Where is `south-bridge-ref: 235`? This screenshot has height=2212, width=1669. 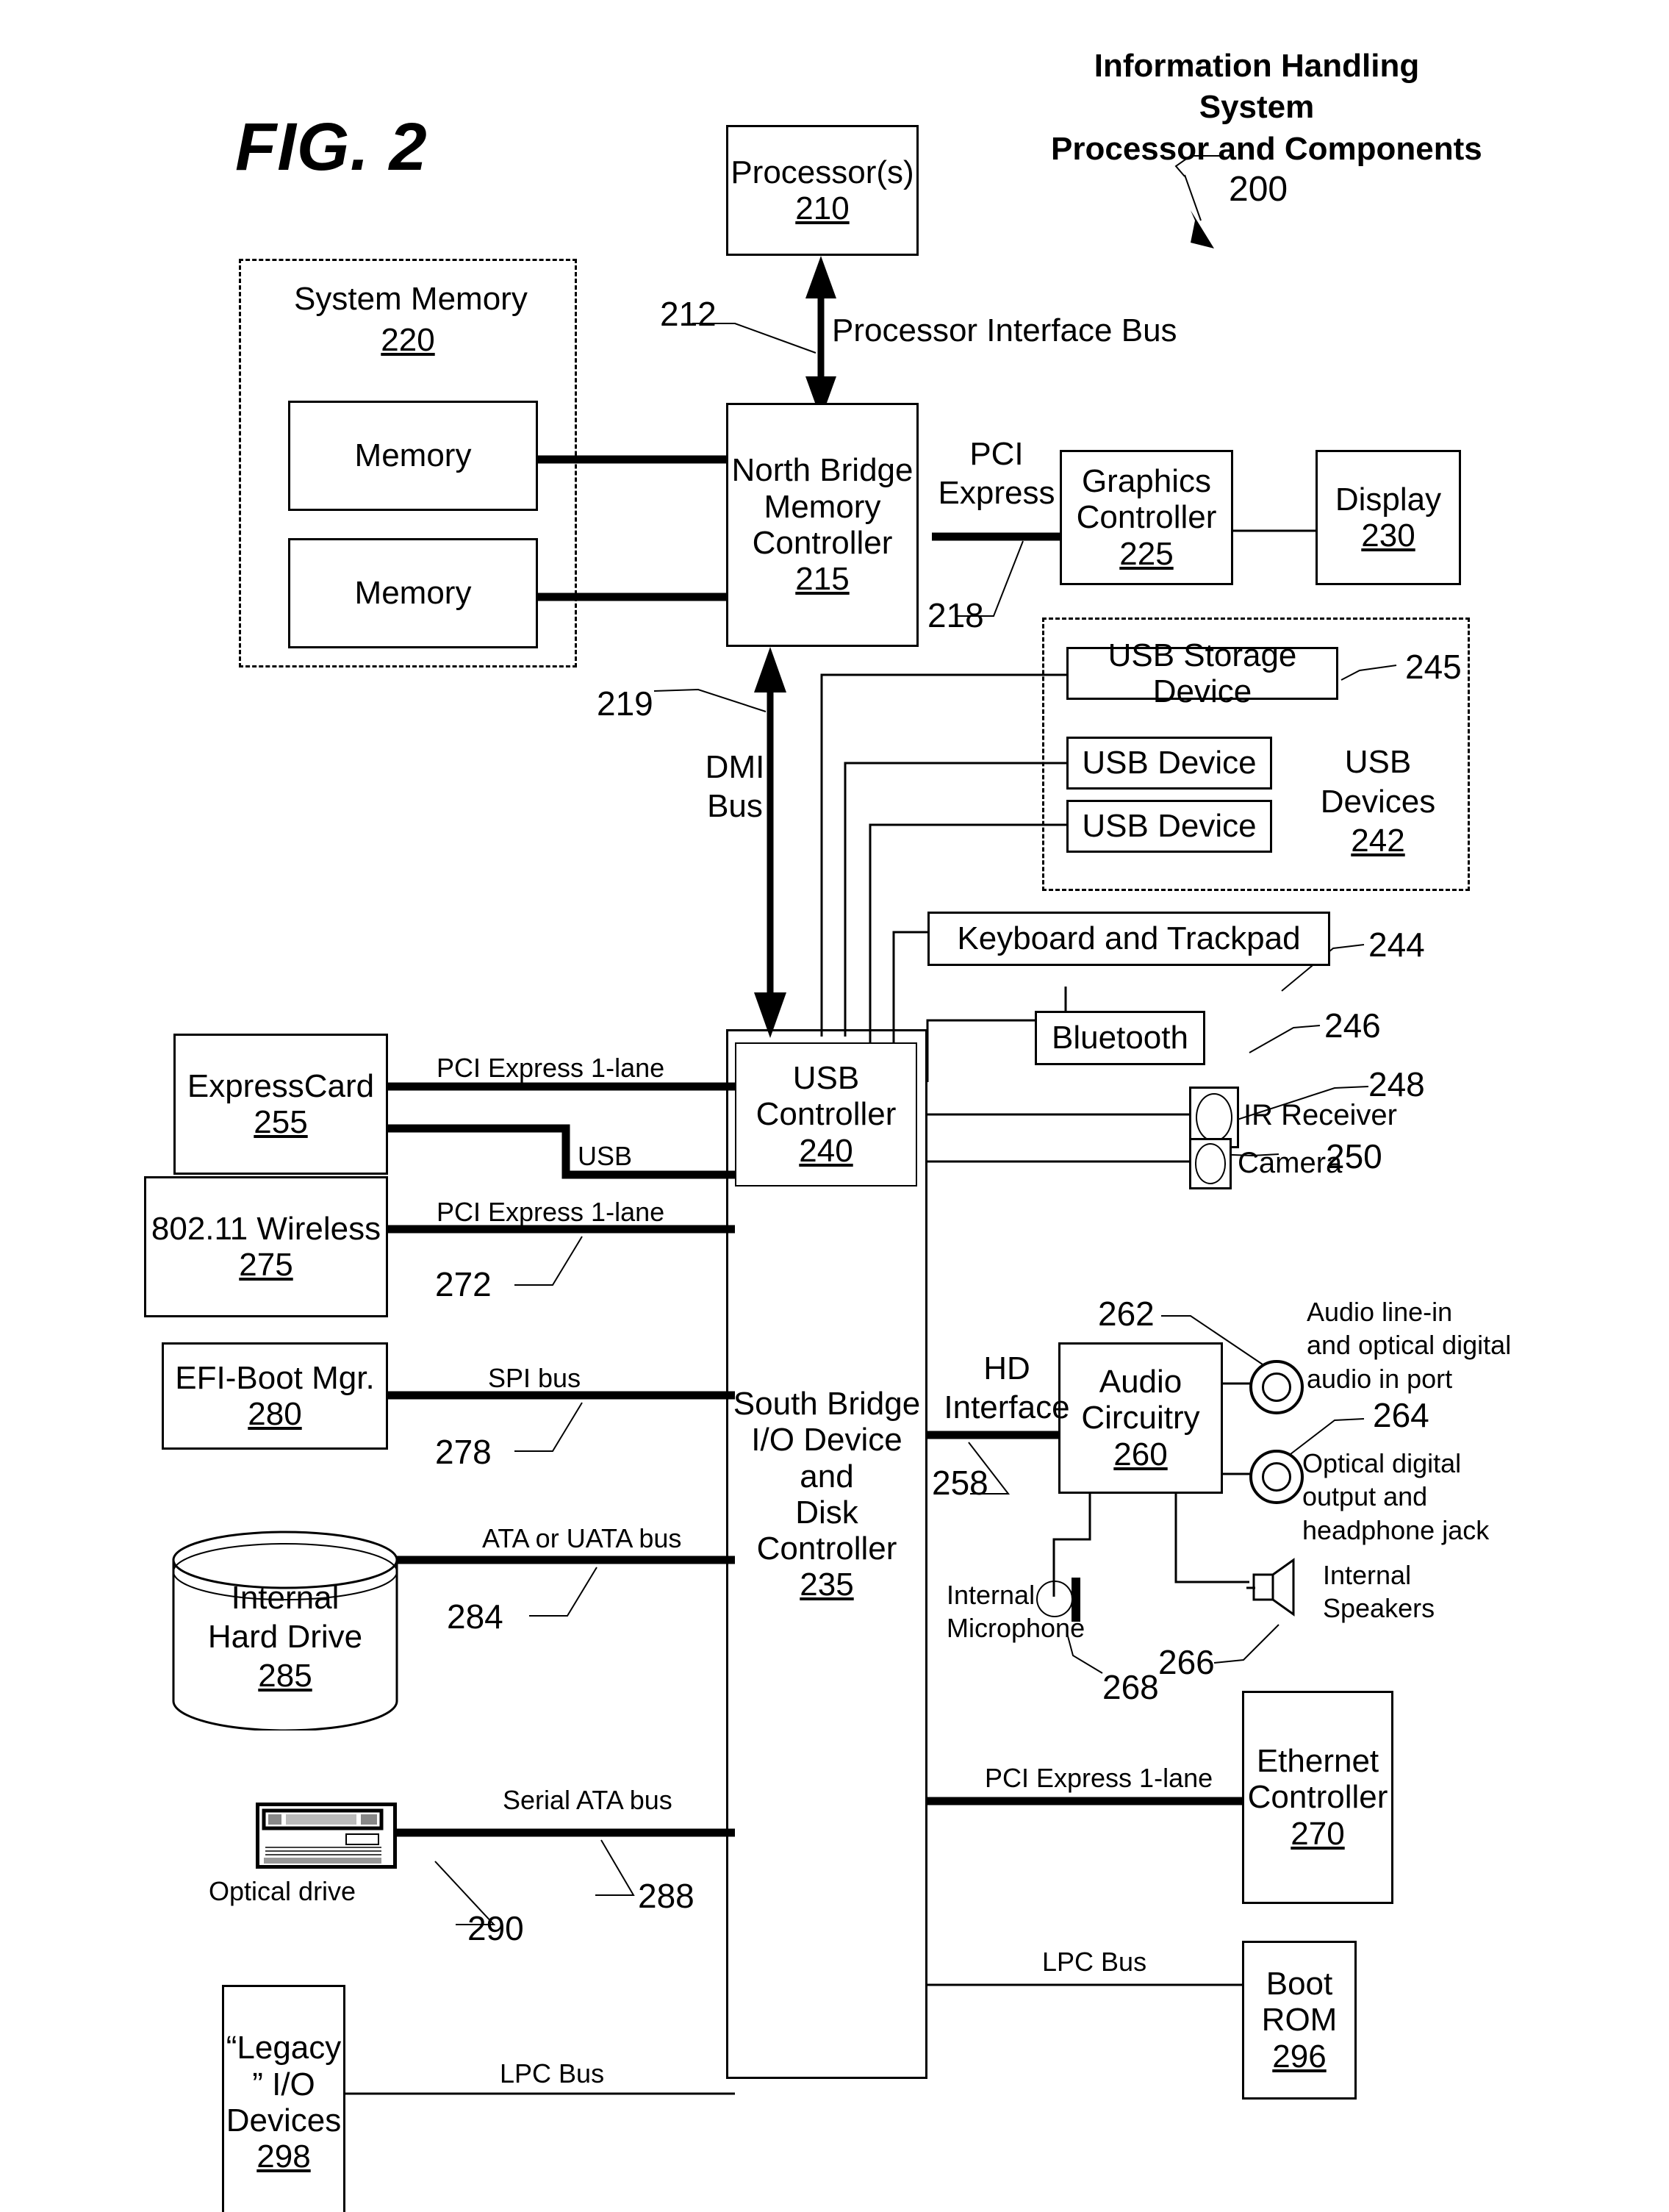 south-bridge-ref: 235 is located at coordinates (827, 1585).